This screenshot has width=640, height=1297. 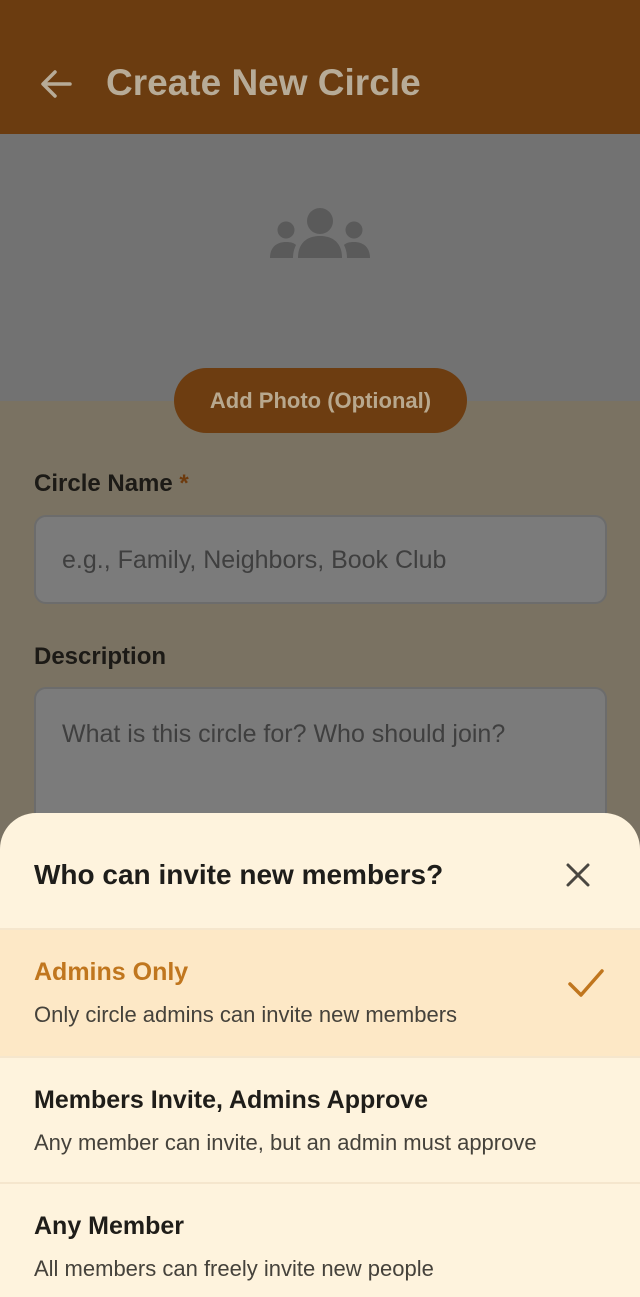 I want to click on add-photo-button: Add Photo (Optional), so click(x=320, y=400).